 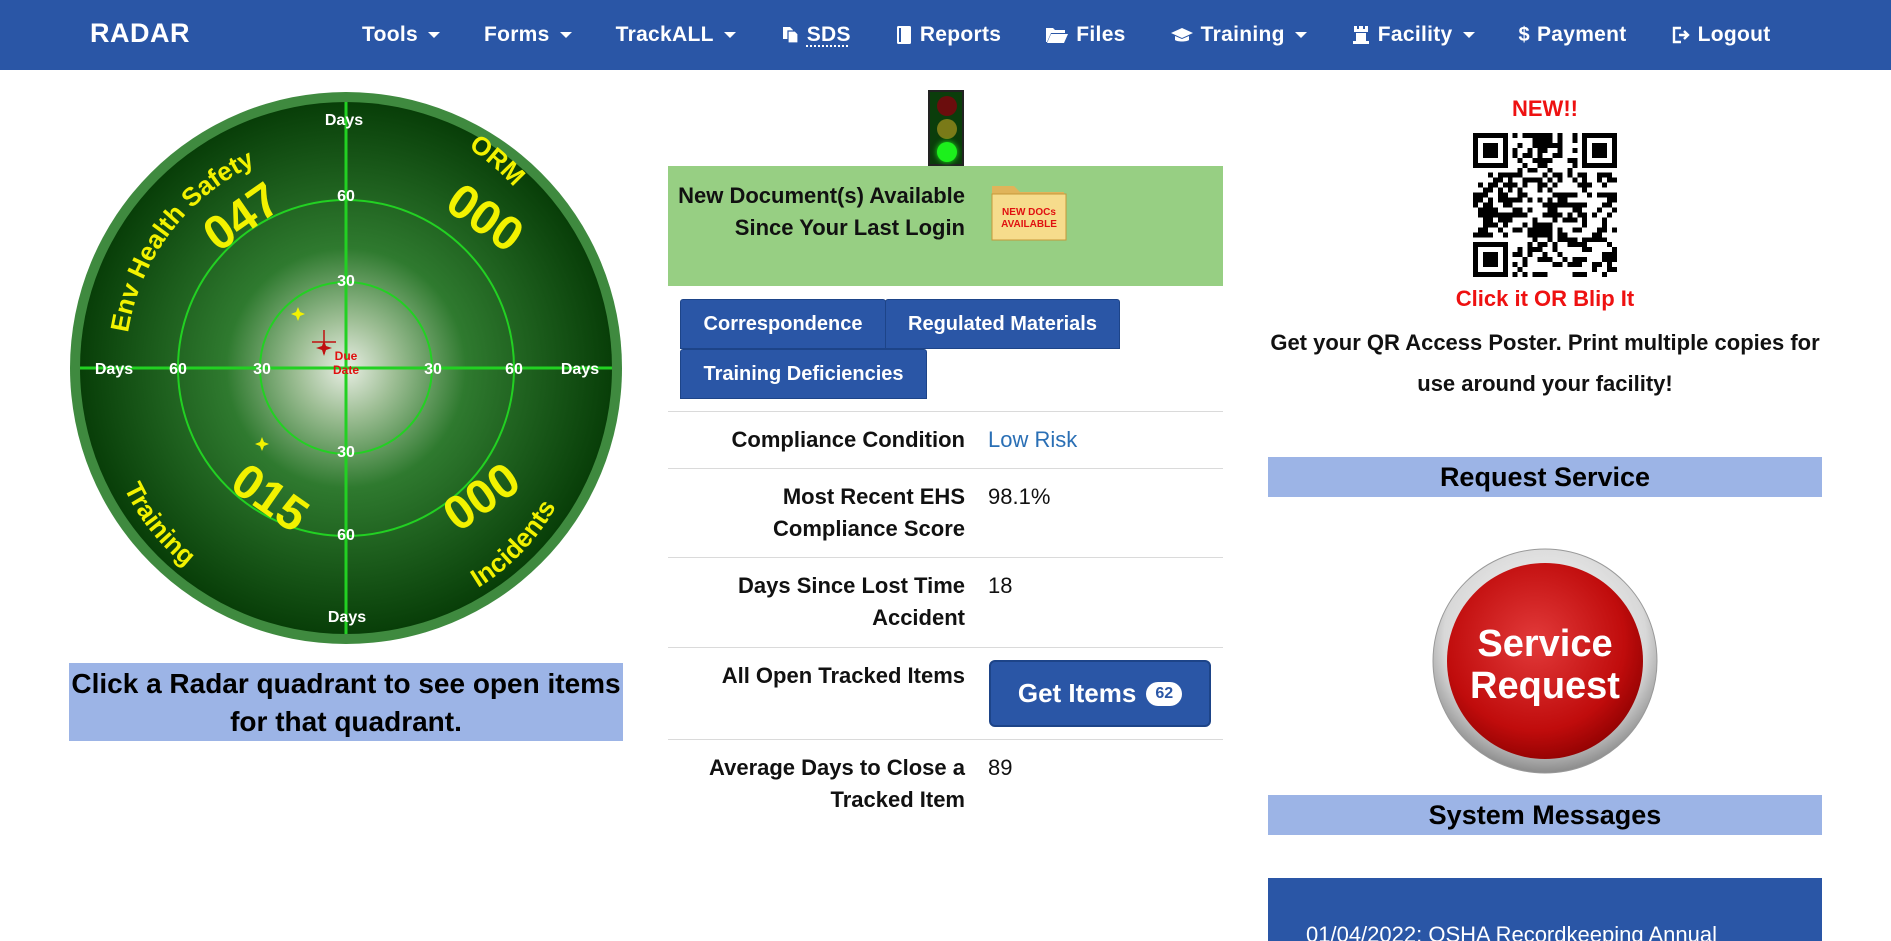 I want to click on nav-tools: Tools, so click(x=401, y=35).